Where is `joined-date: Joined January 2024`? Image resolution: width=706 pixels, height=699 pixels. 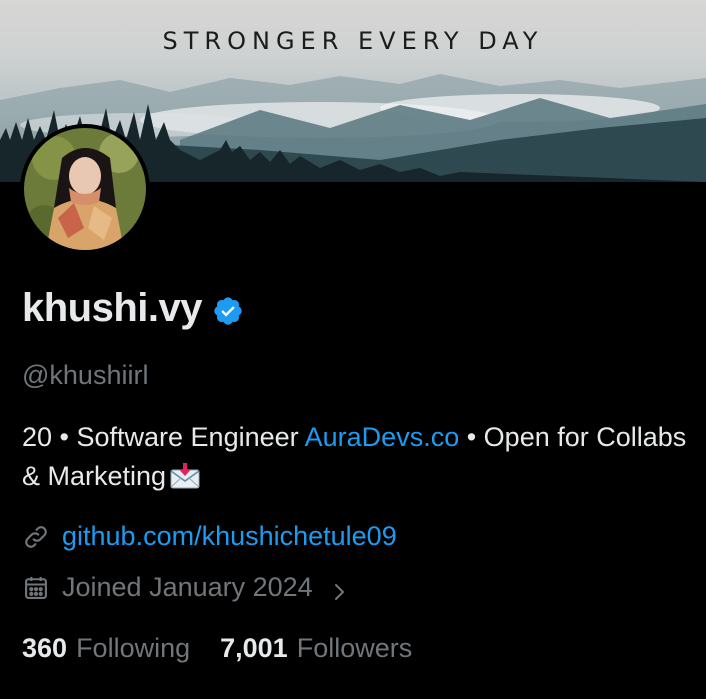
joined-date: Joined January 2024 is located at coordinates (187, 587).